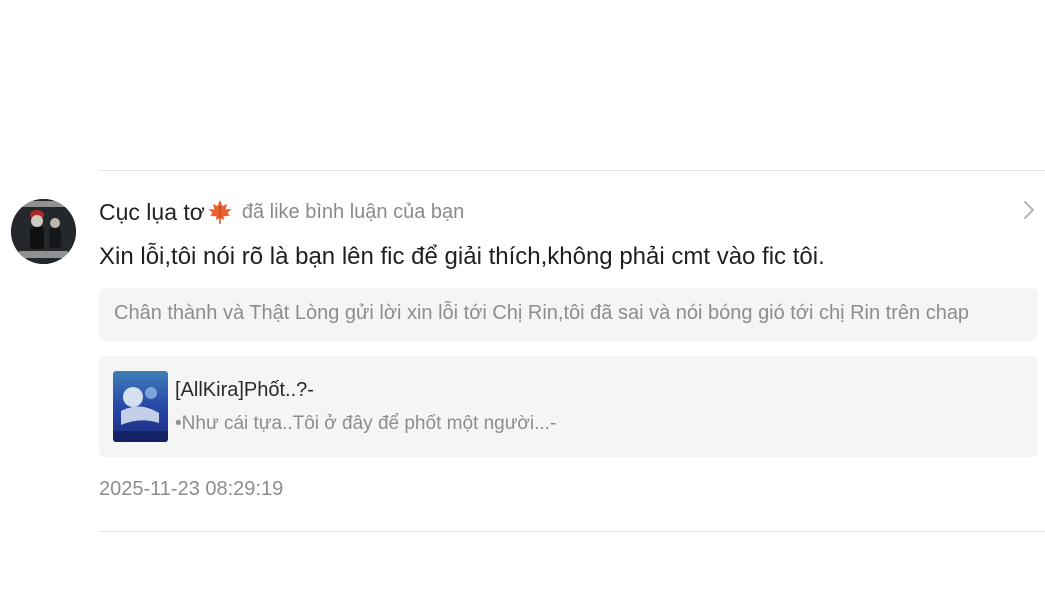 The height and width of the screenshot is (600, 1045). What do you see at coordinates (244, 390) in the screenshot?
I see `story-title: [AllKira]Phốt..?-` at bounding box center [244, 390].